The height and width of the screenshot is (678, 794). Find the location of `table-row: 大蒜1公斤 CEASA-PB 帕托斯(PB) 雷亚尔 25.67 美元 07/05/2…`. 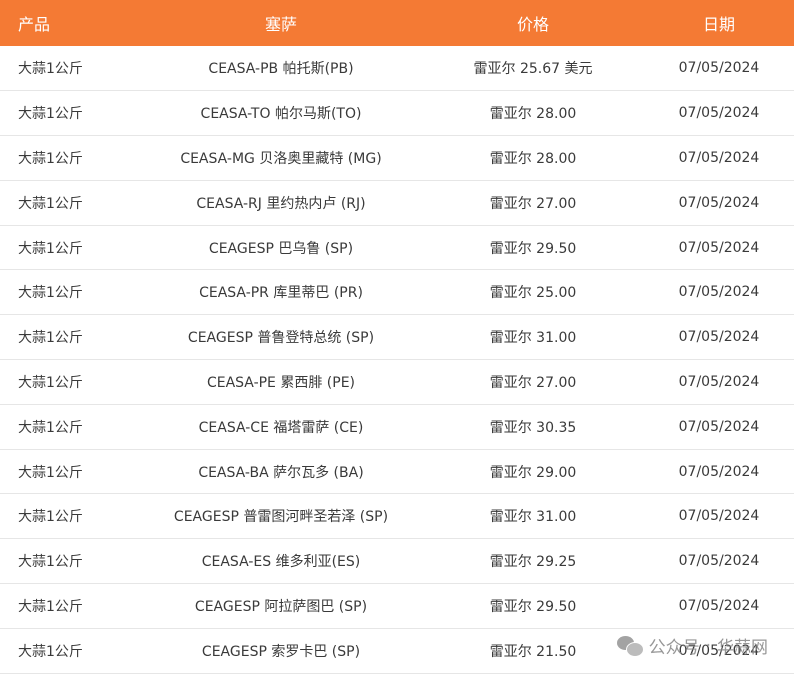

table-row: 大蒜1公斤 CEASA-PB 帕托斯(PB) 雷亚尔 25.67 美元 07/05/2… is located at coordinates (397, 68).